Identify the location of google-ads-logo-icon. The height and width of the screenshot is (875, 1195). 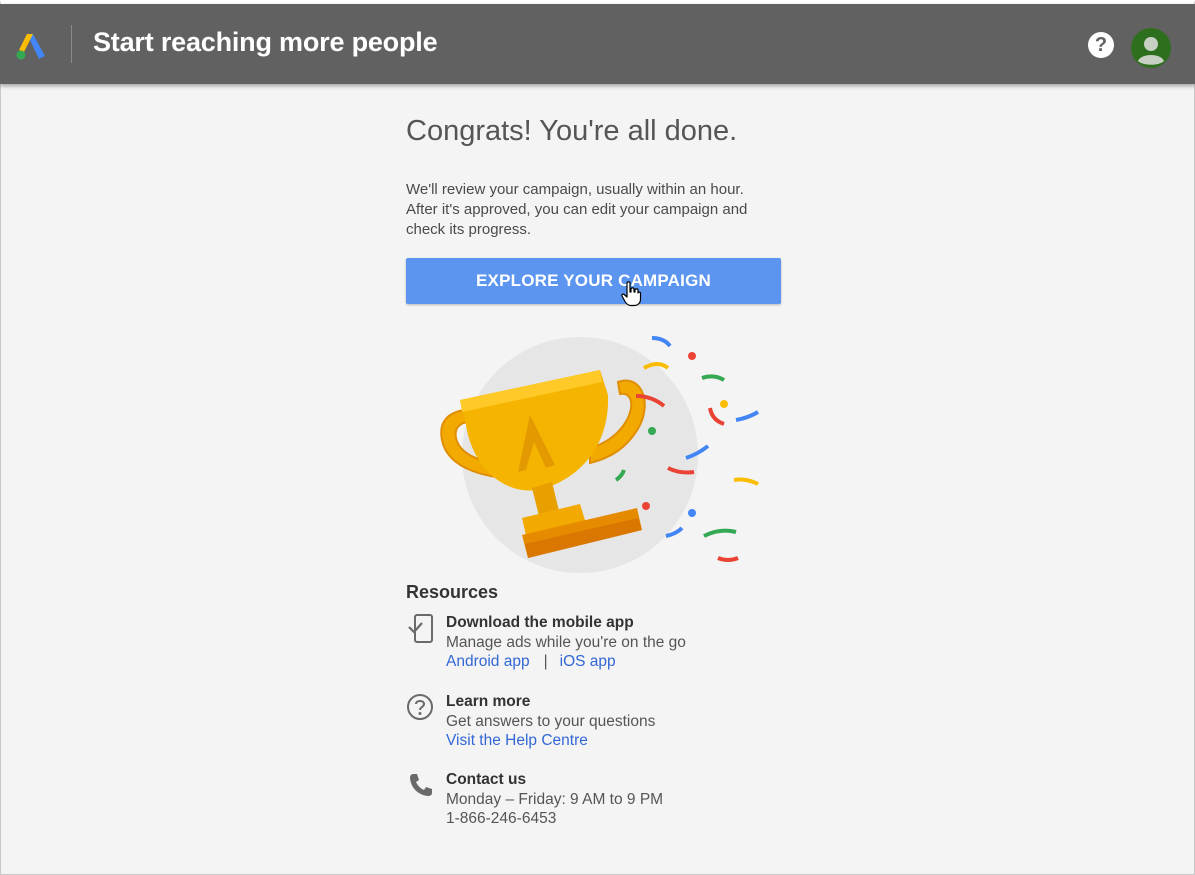
(31, 45).